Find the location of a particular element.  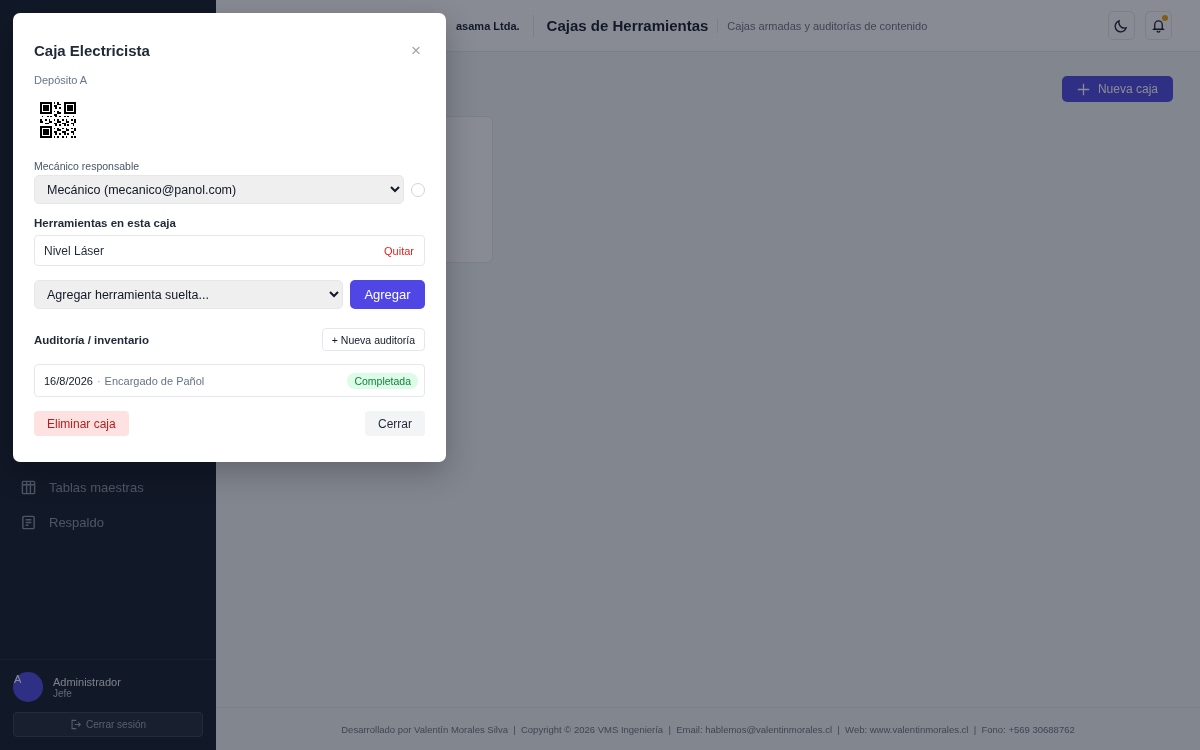

field-label: Mecánico responsable is located at coordinates (87, 166).